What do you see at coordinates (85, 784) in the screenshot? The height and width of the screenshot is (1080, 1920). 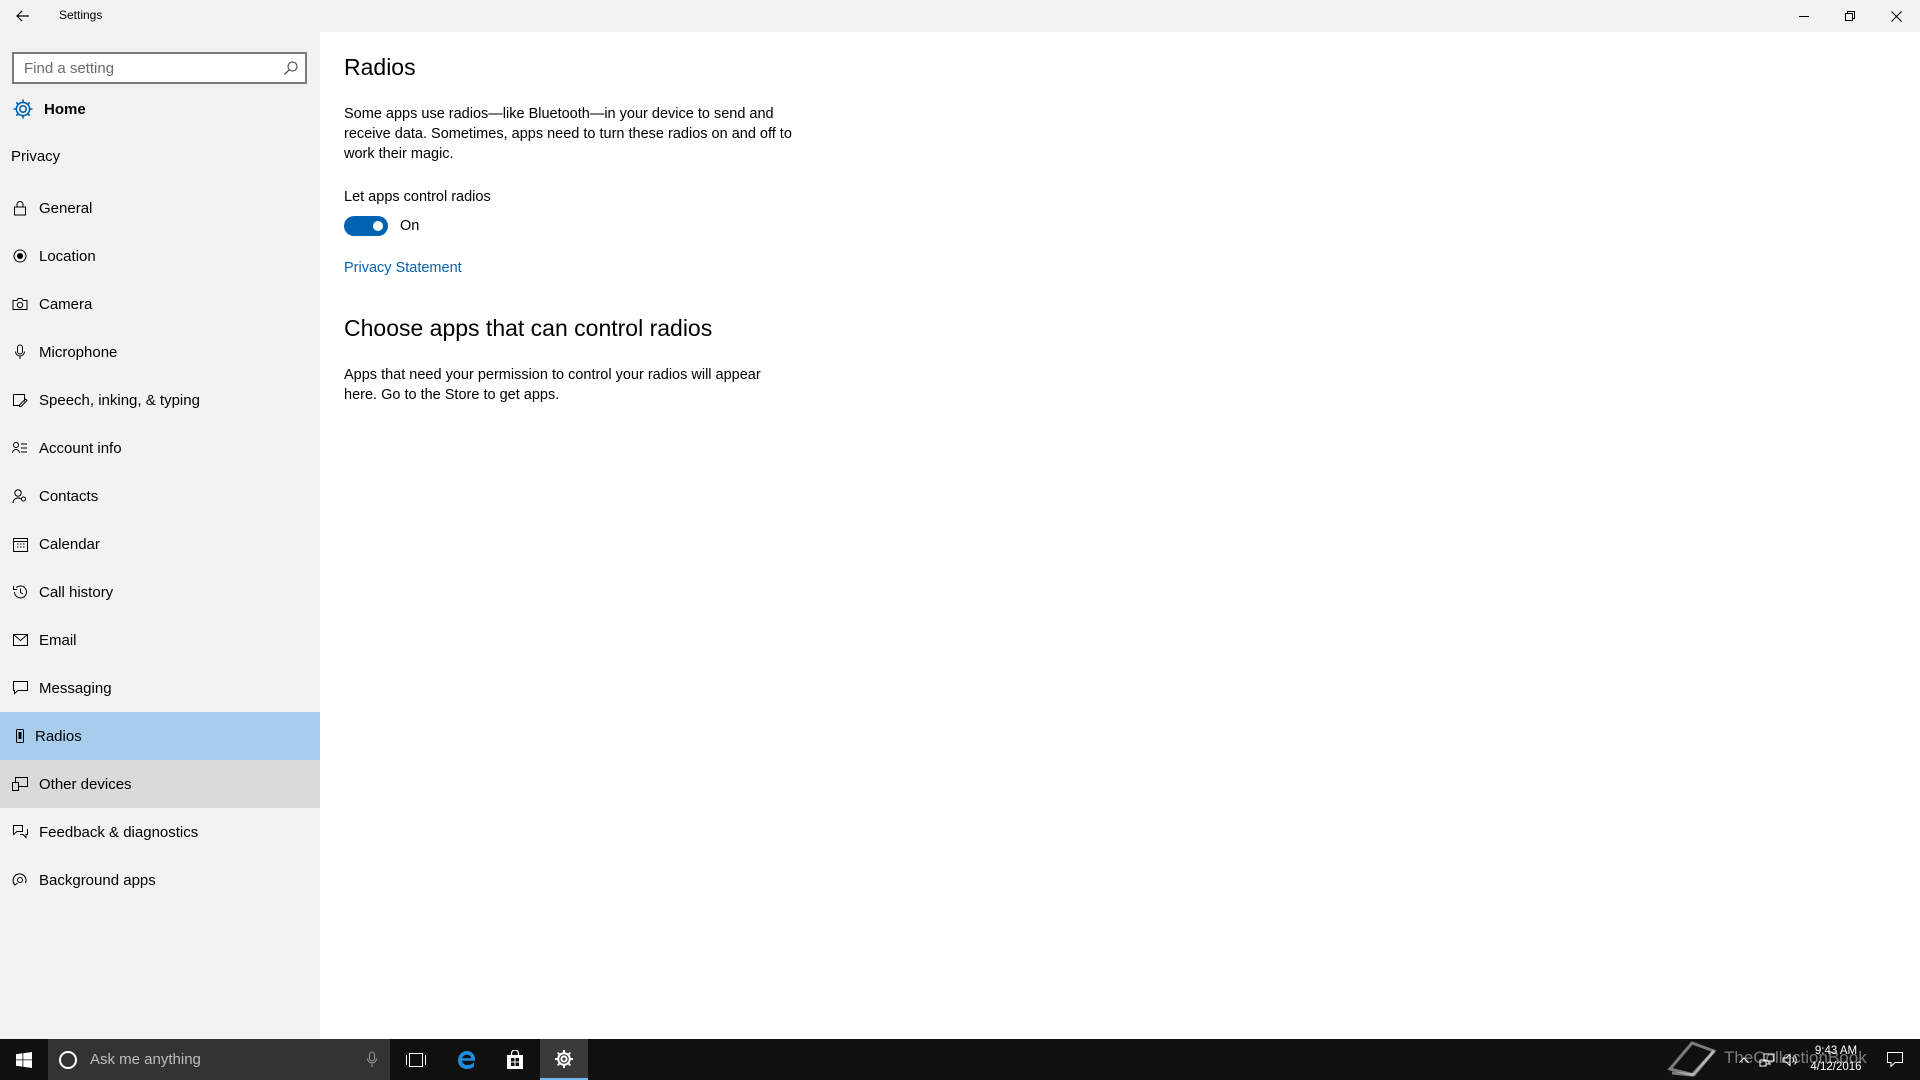 I see `sidebar-item-label: Other devices` at bounding box center [85, 784].